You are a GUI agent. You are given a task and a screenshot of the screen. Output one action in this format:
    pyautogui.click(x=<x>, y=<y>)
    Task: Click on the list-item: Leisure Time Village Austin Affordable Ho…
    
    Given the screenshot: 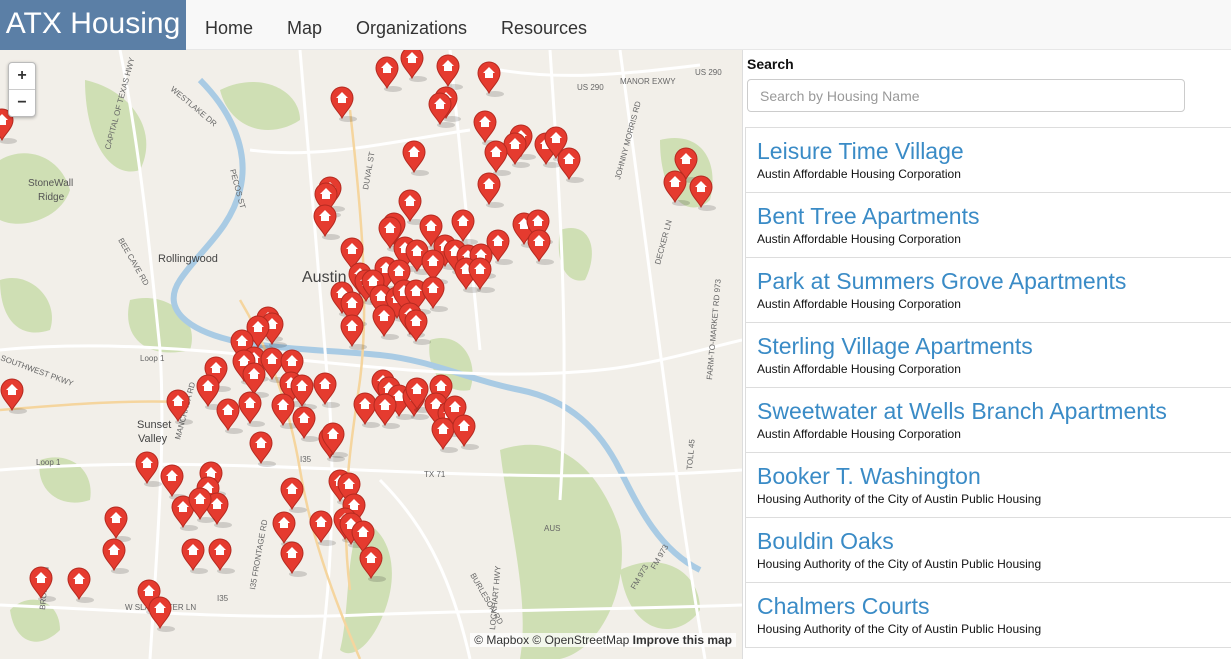 What is the action you would take?
    pyautogui.click(x=988, y=160)
    